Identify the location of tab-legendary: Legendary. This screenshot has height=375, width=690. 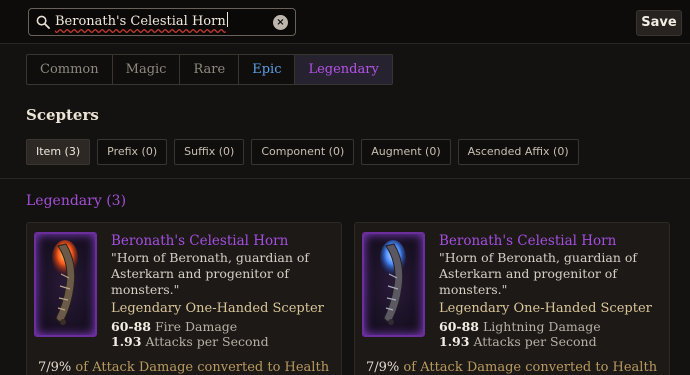
(343, 69).